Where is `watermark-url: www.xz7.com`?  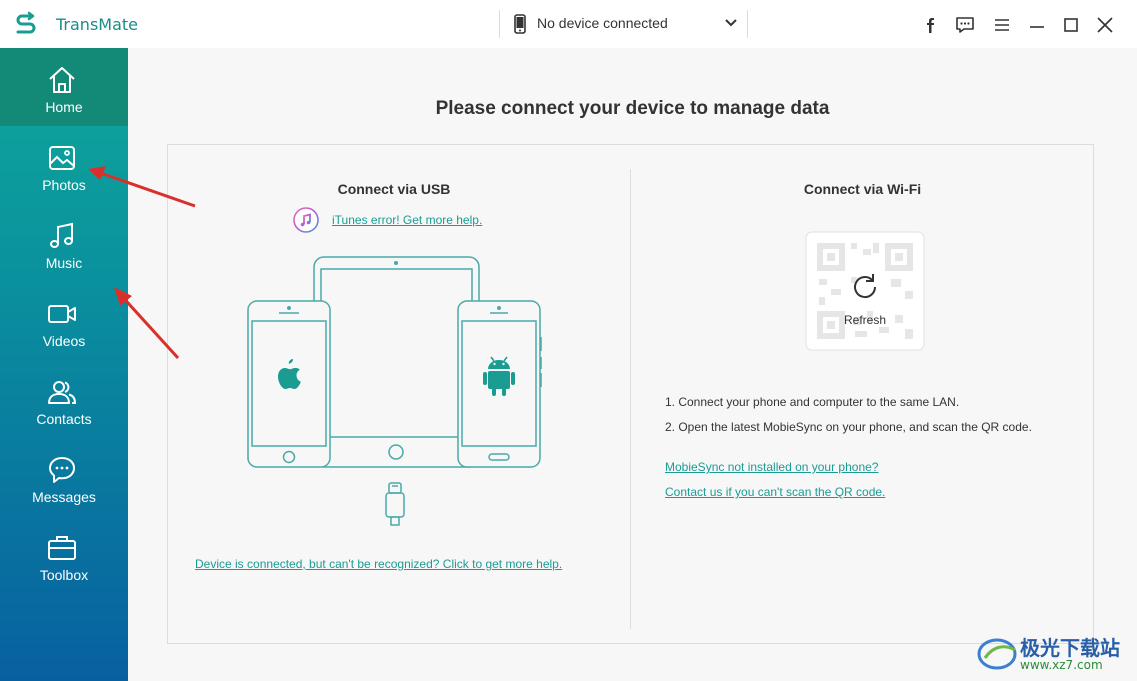 watermark-url: www.xz7.com is located at coordinates (1061, 665).